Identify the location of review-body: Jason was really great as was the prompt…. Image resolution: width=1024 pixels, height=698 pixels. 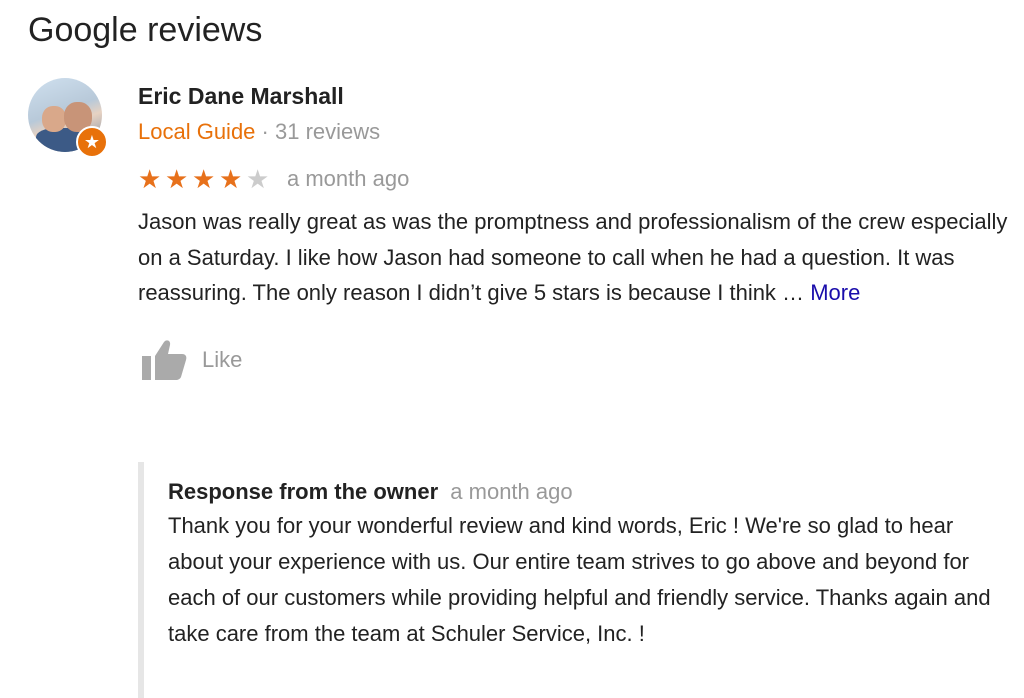
(573, 257).